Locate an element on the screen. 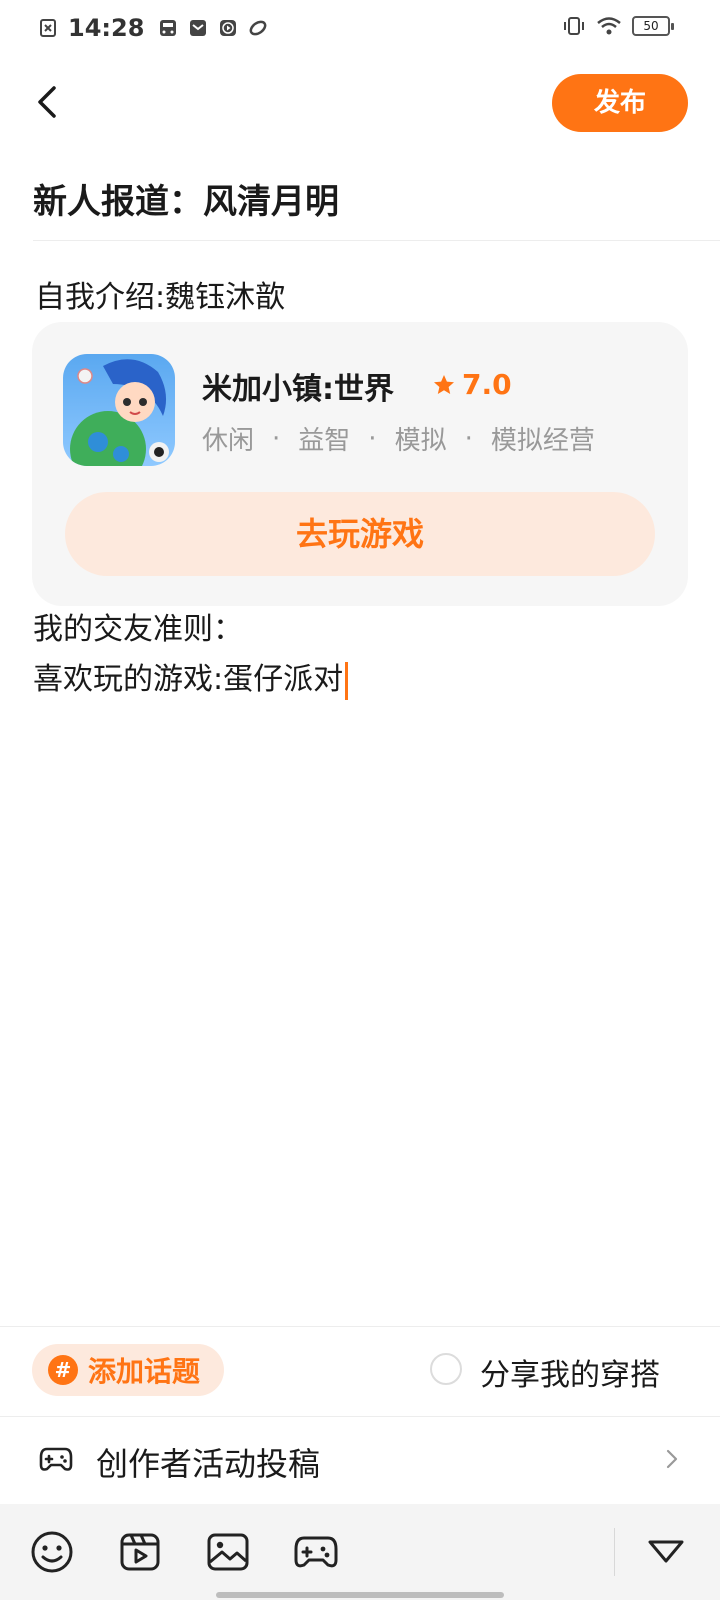 The image size is (720, 1600). status-time: 14:28 is located at coordinates (106, 28).